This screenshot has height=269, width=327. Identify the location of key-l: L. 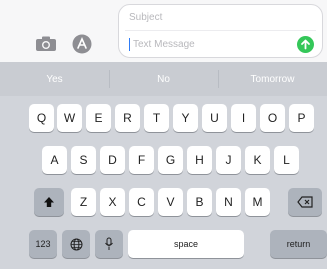
(286, 160).